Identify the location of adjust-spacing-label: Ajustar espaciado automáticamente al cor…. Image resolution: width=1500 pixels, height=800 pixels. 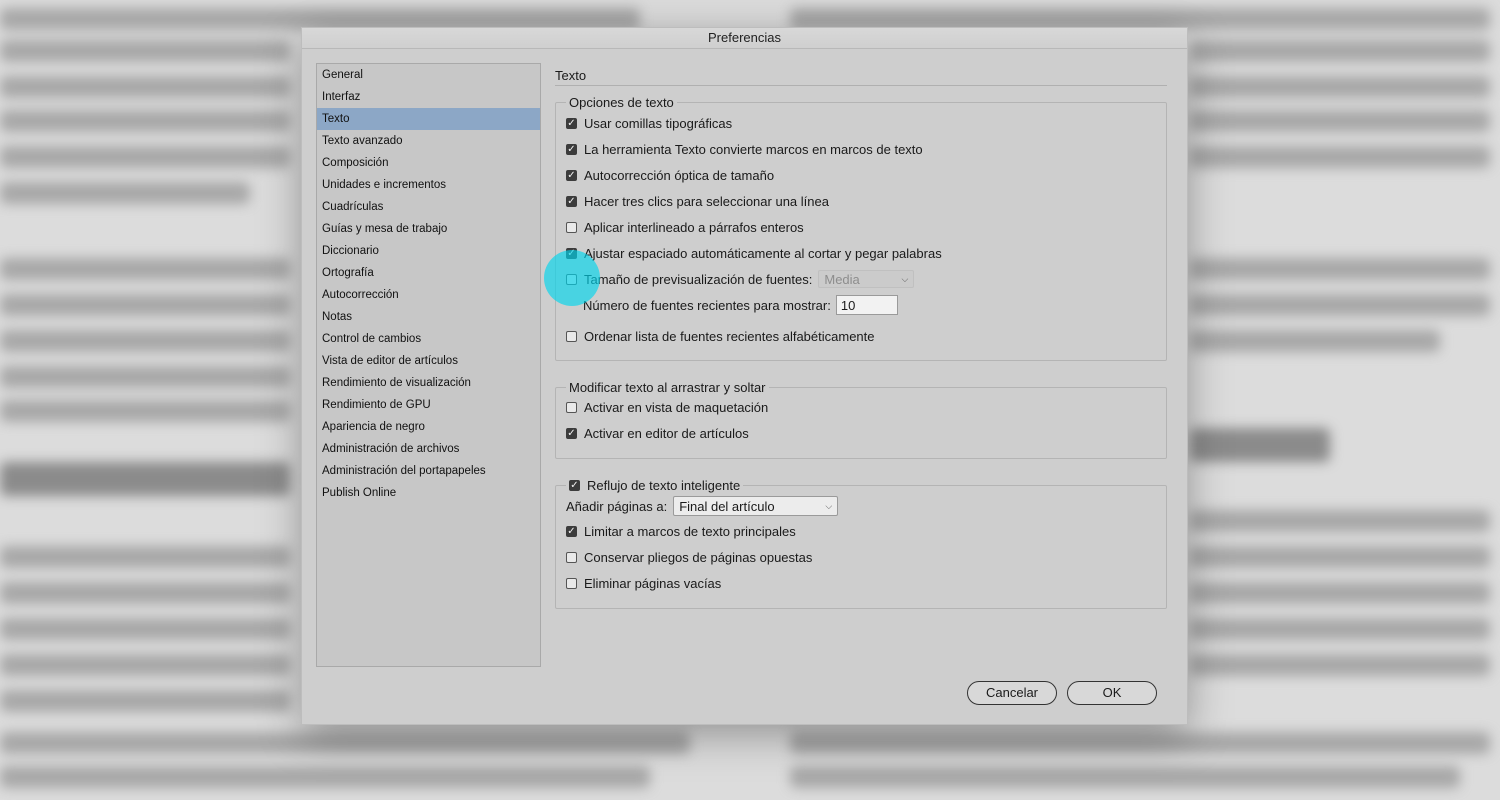
(763, 253).